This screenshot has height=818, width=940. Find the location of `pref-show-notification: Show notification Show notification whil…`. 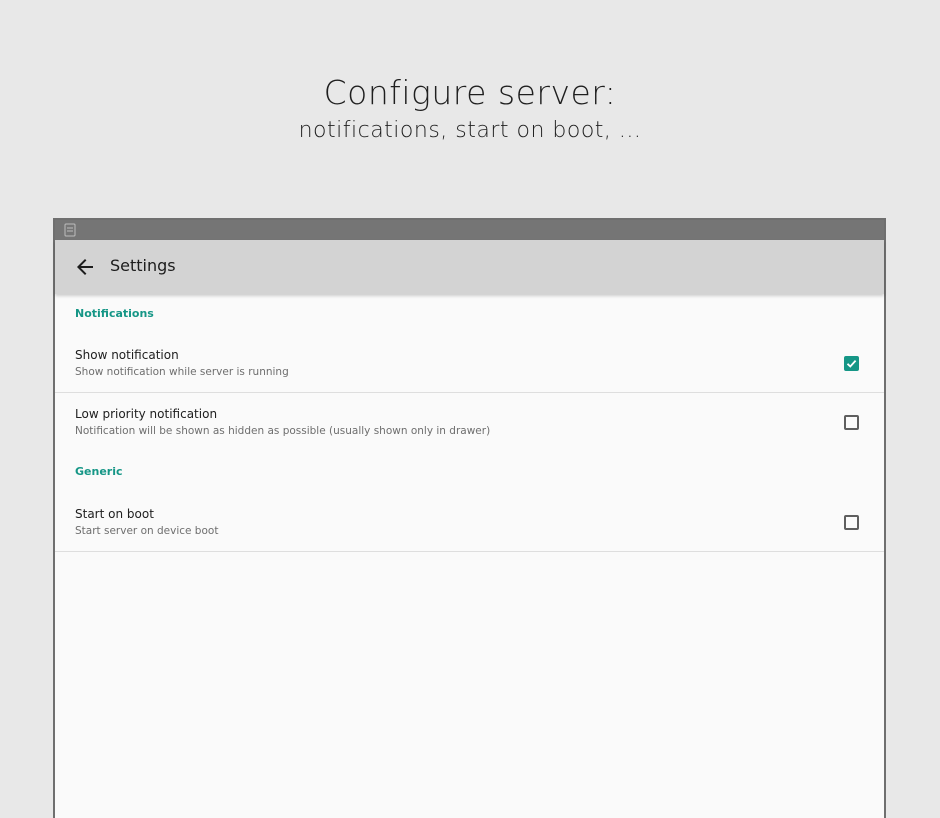

pref-show-notification: Show notification Show notification whil… is located at coordinates (469, 363).